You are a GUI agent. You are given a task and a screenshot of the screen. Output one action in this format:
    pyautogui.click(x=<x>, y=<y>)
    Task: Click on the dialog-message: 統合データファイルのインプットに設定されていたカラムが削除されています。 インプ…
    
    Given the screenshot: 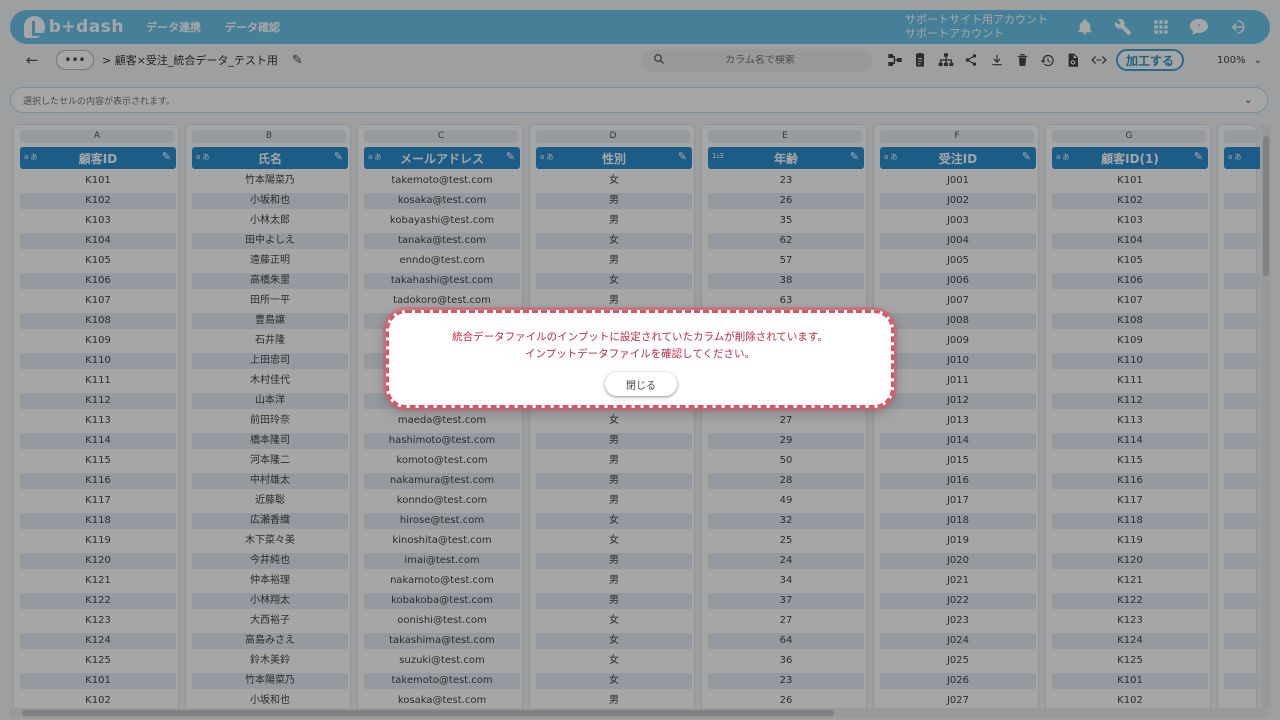 What is the action you would take?
    pyautogui.click(x=640, y=346)
    